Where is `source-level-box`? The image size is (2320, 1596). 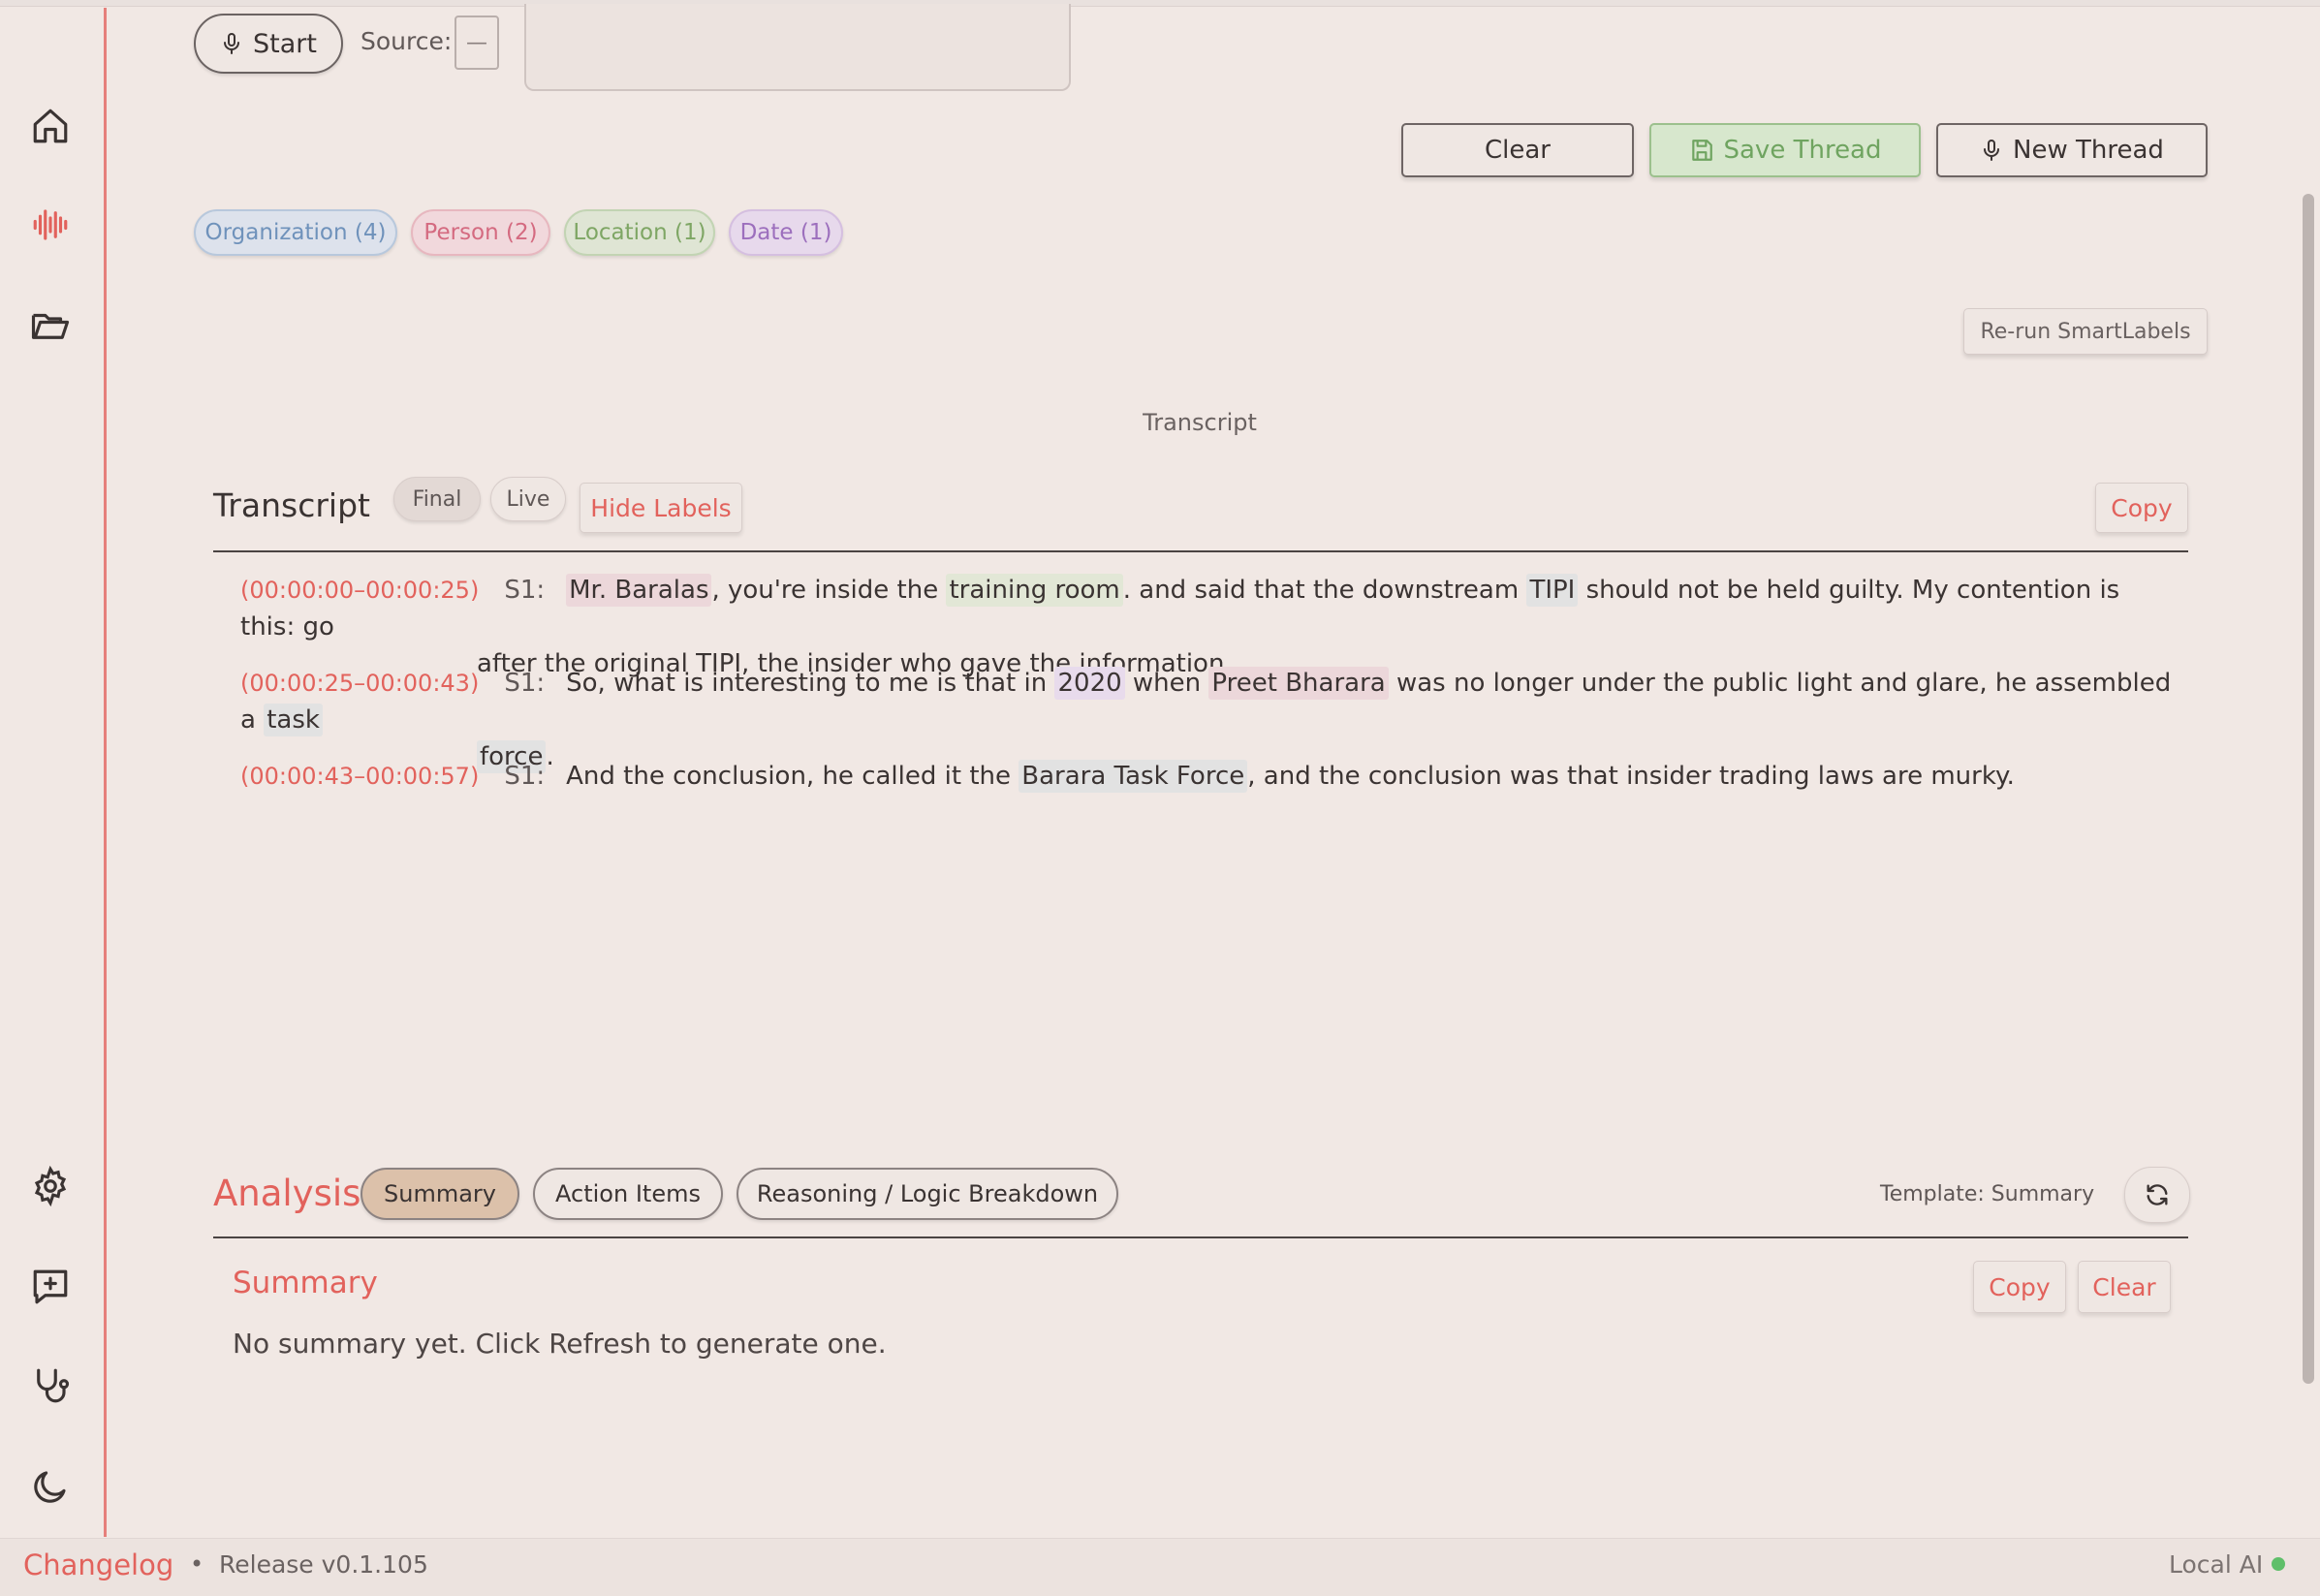 source-level-box is located at coordinates (797, 47).